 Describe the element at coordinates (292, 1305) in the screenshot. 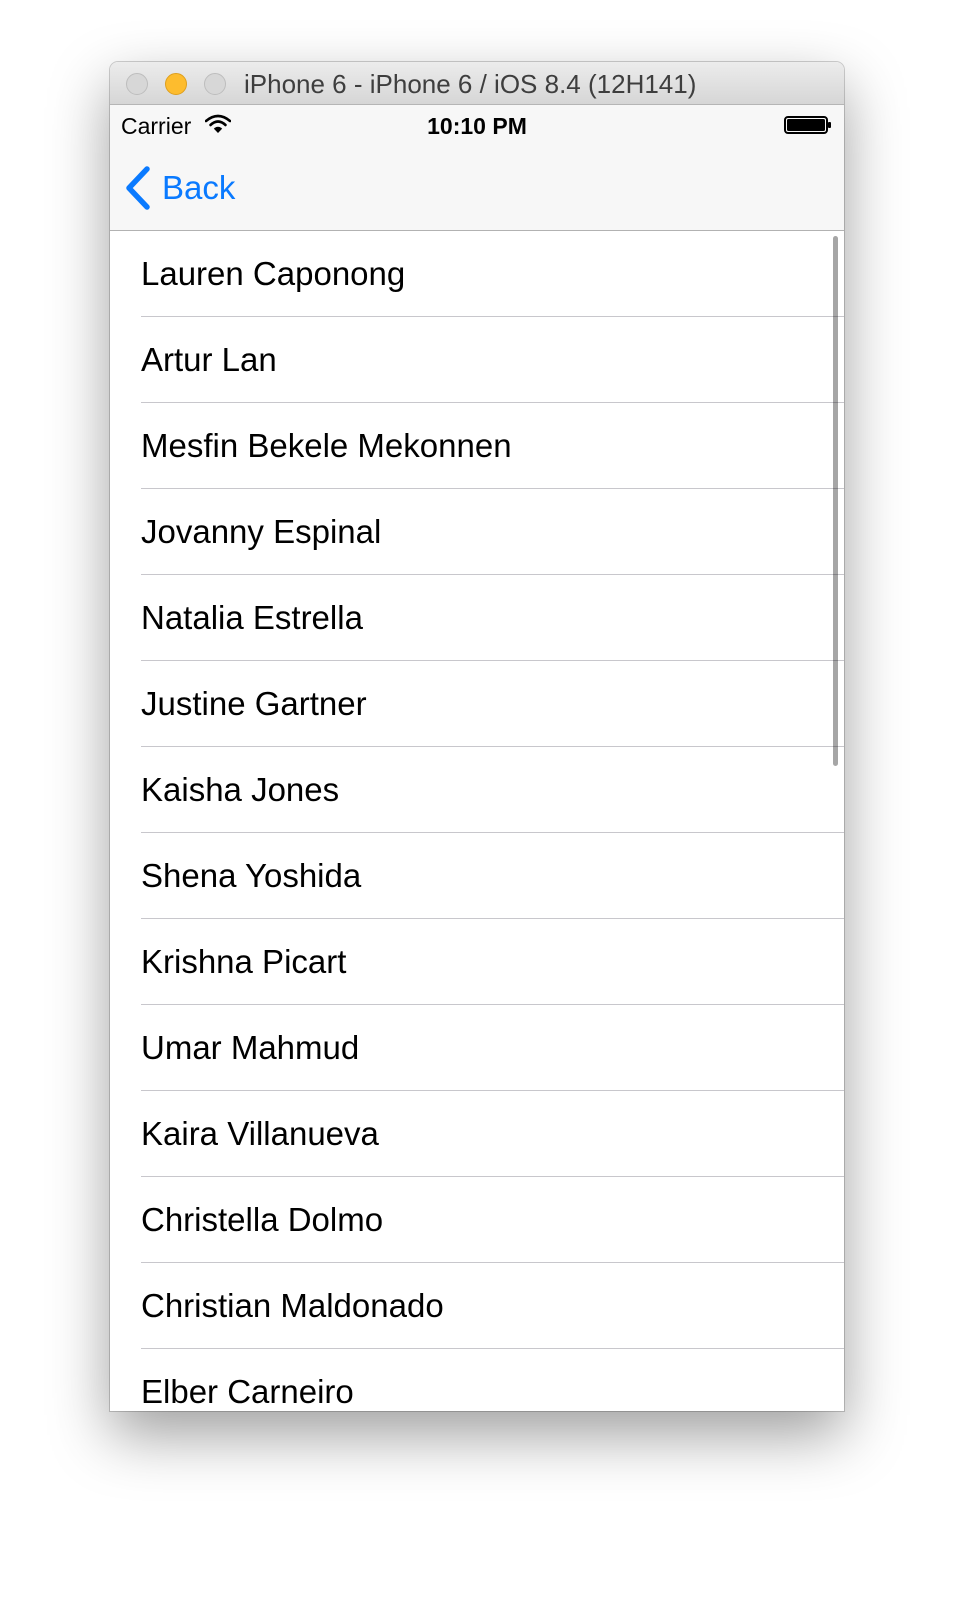

I see `row-label: Christian Maldonado` at that location.